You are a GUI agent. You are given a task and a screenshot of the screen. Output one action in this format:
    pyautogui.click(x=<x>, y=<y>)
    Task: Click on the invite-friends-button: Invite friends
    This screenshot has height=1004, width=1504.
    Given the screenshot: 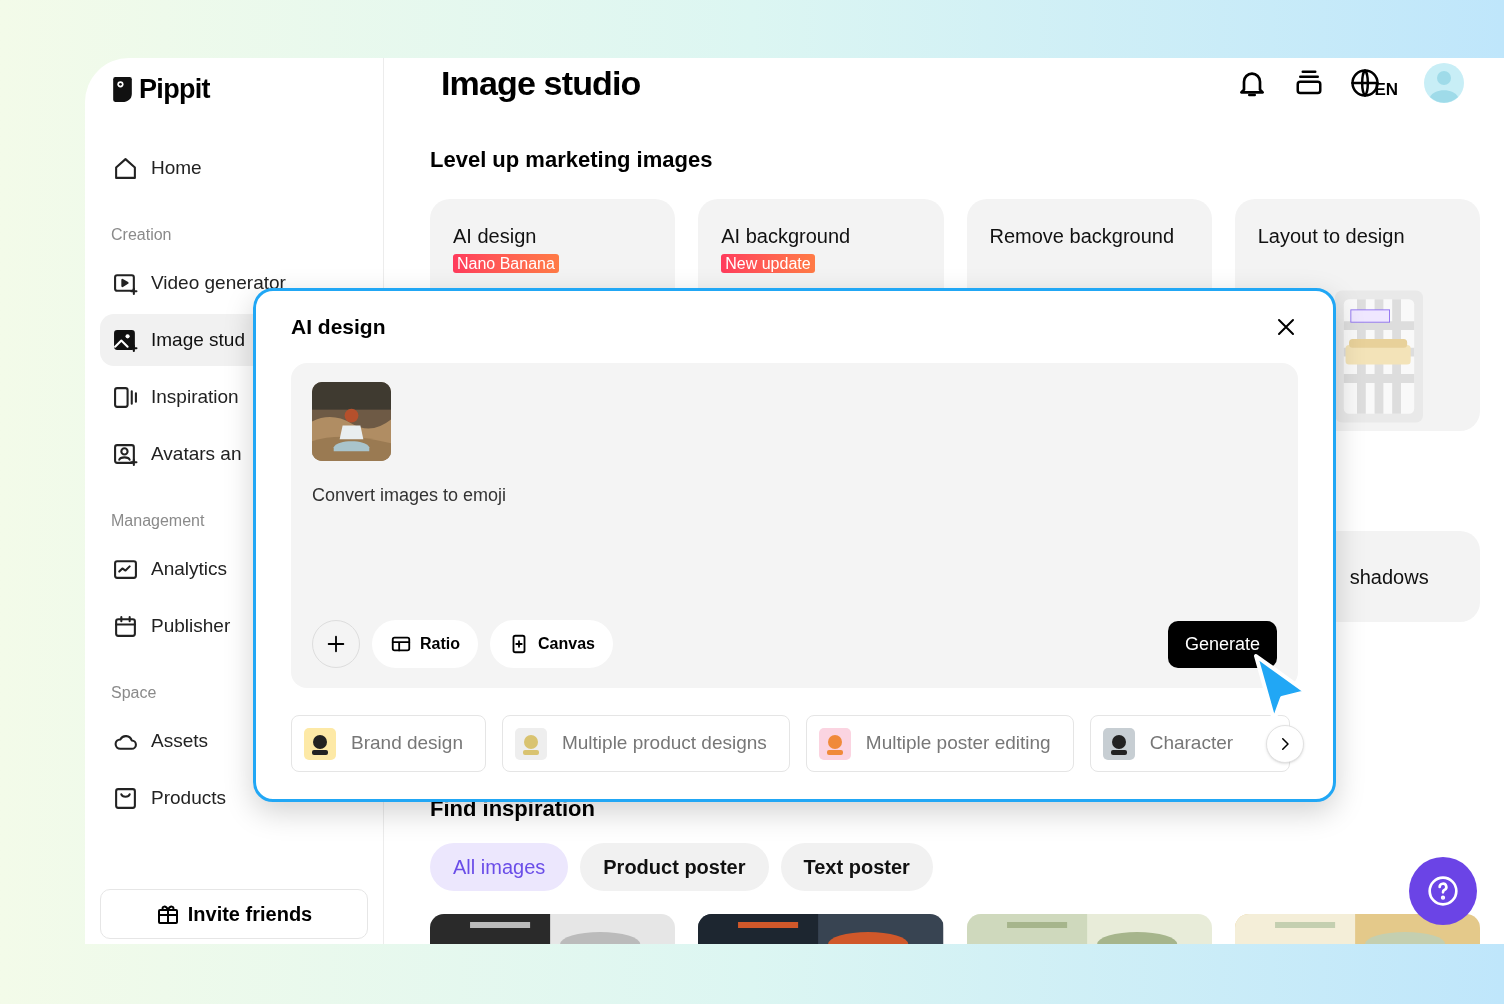 What is the action you would take?
    pyautogui.click(x=234, y=914)
    